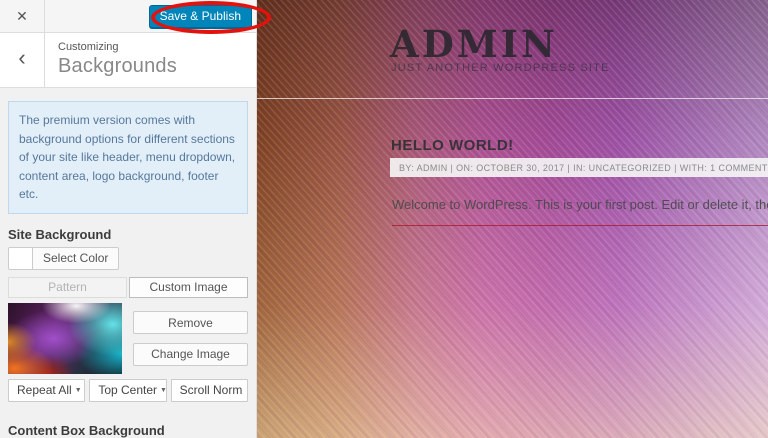  I want to click on background-image-thumbnail, so click(65, 338).